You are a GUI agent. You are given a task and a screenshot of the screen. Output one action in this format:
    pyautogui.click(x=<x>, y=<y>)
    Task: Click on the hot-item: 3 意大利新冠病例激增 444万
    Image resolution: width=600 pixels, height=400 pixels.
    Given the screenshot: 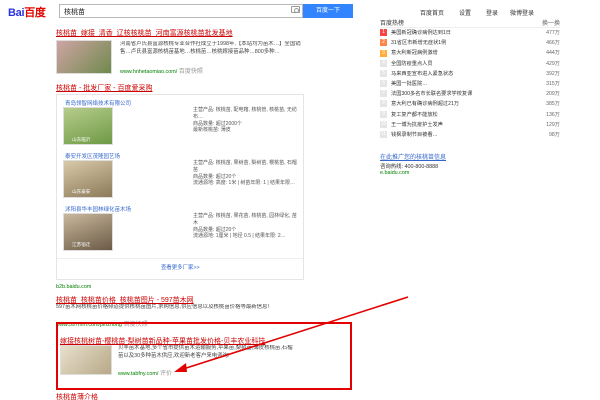 What is the action you would take?
    pyautogui.click(x=470, y=53)
    